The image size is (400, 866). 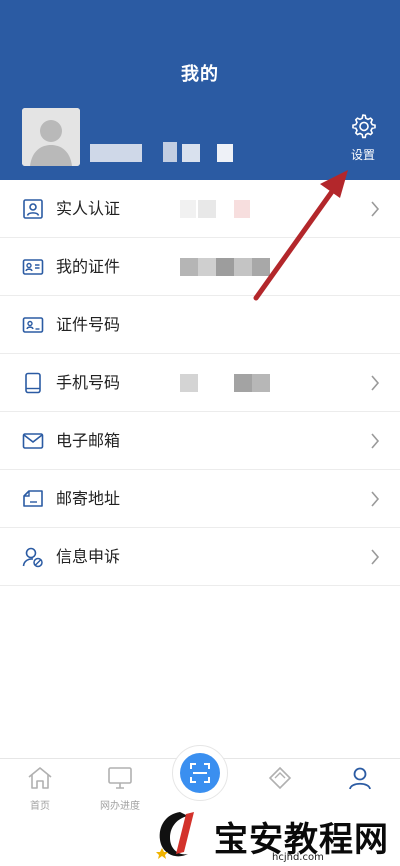 I want to click on monitor-icon, so click(x=120, y=778).